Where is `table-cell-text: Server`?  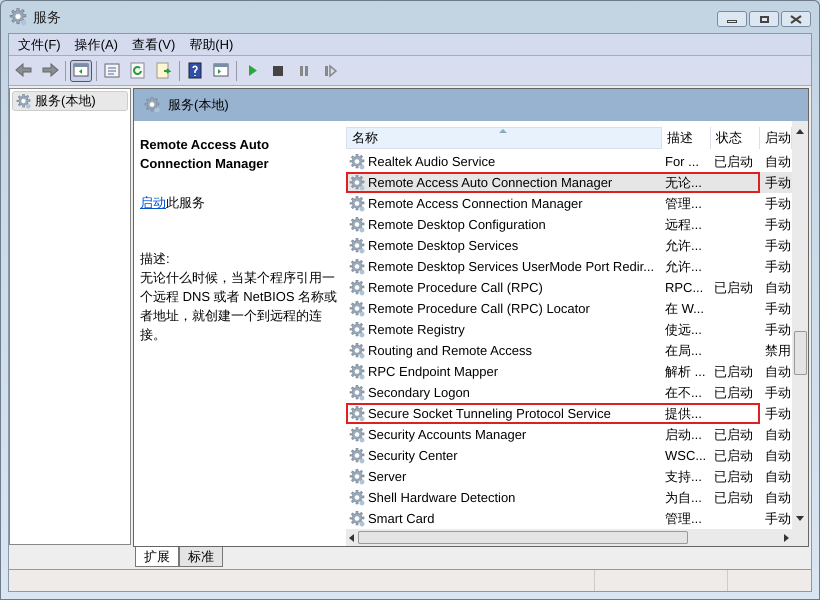
table-cell-text: Server is located at coordinates (387, 477).